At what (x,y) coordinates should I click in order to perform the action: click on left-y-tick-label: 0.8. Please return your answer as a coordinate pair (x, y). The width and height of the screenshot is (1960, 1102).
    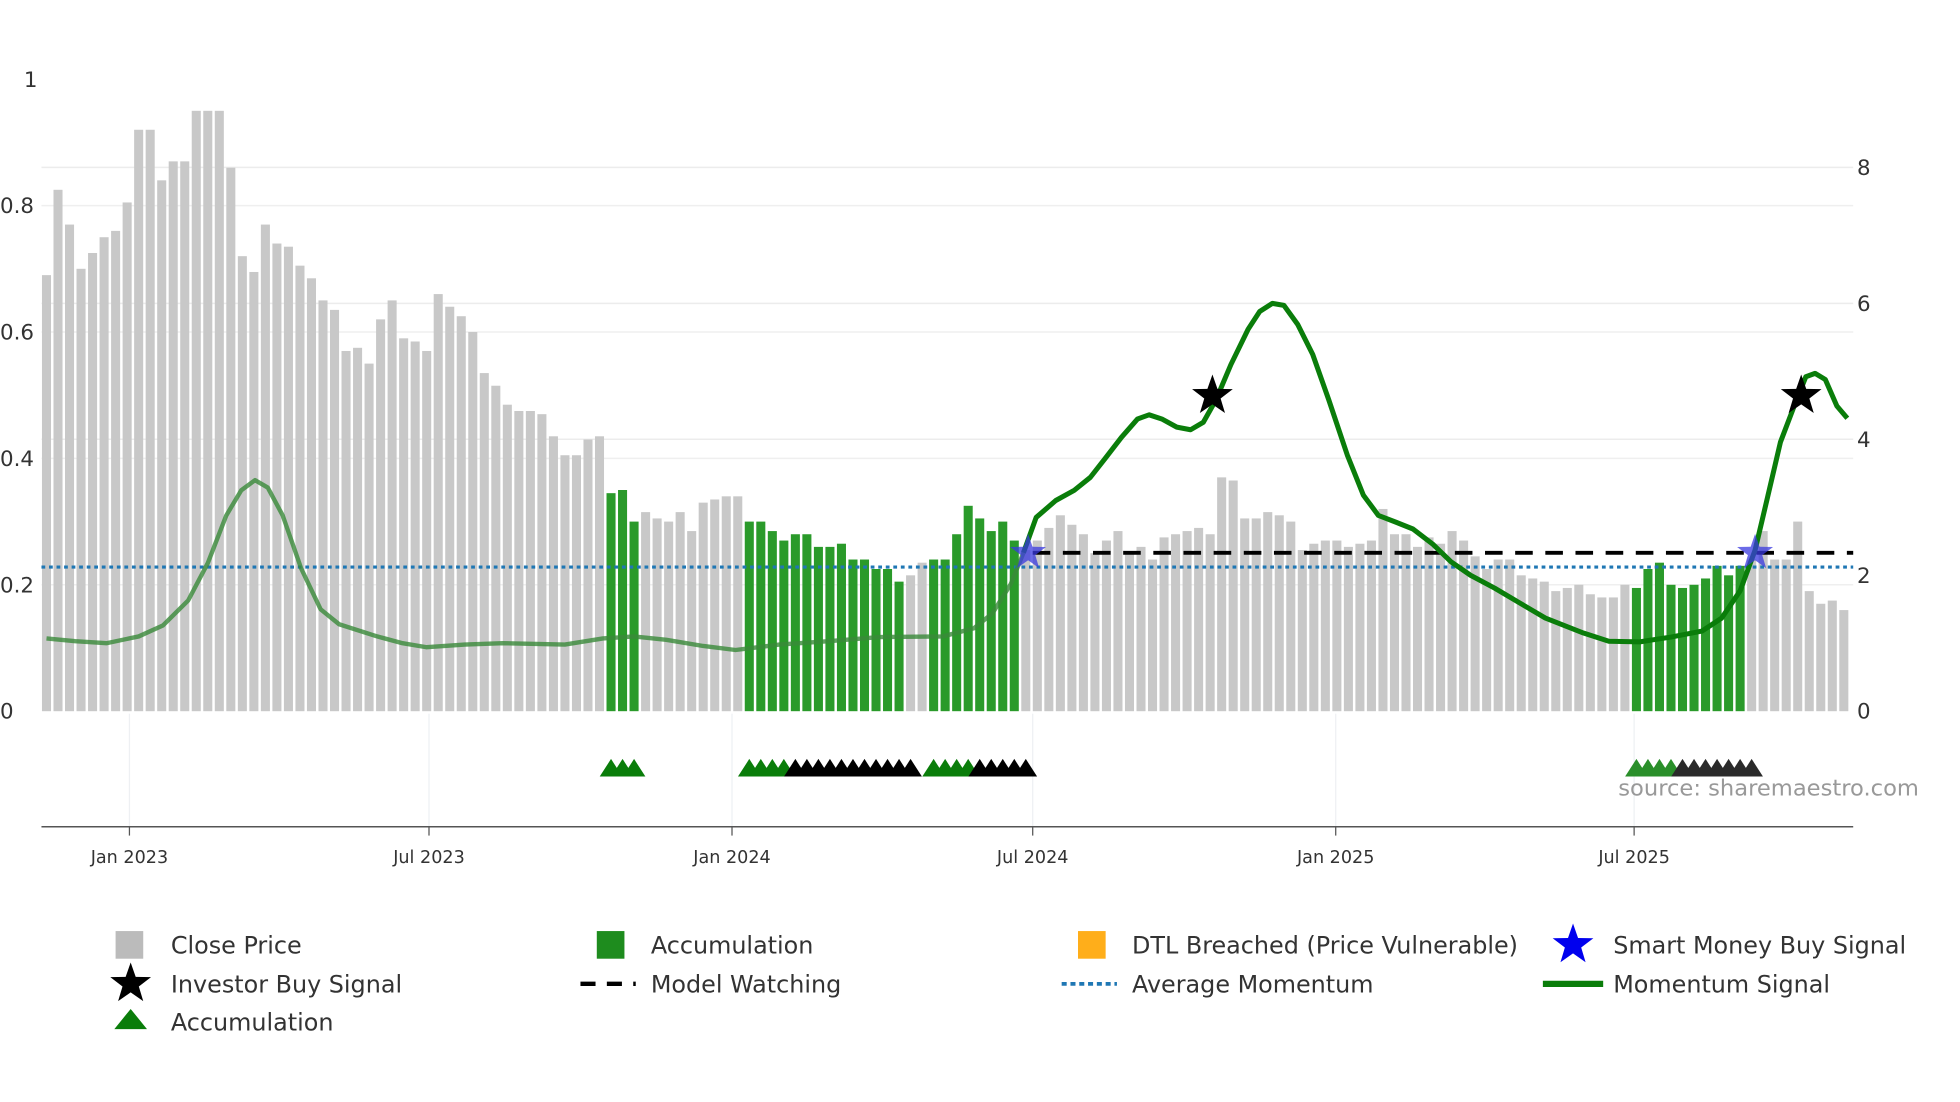
    Looking at the image, I should click on (17, 206).